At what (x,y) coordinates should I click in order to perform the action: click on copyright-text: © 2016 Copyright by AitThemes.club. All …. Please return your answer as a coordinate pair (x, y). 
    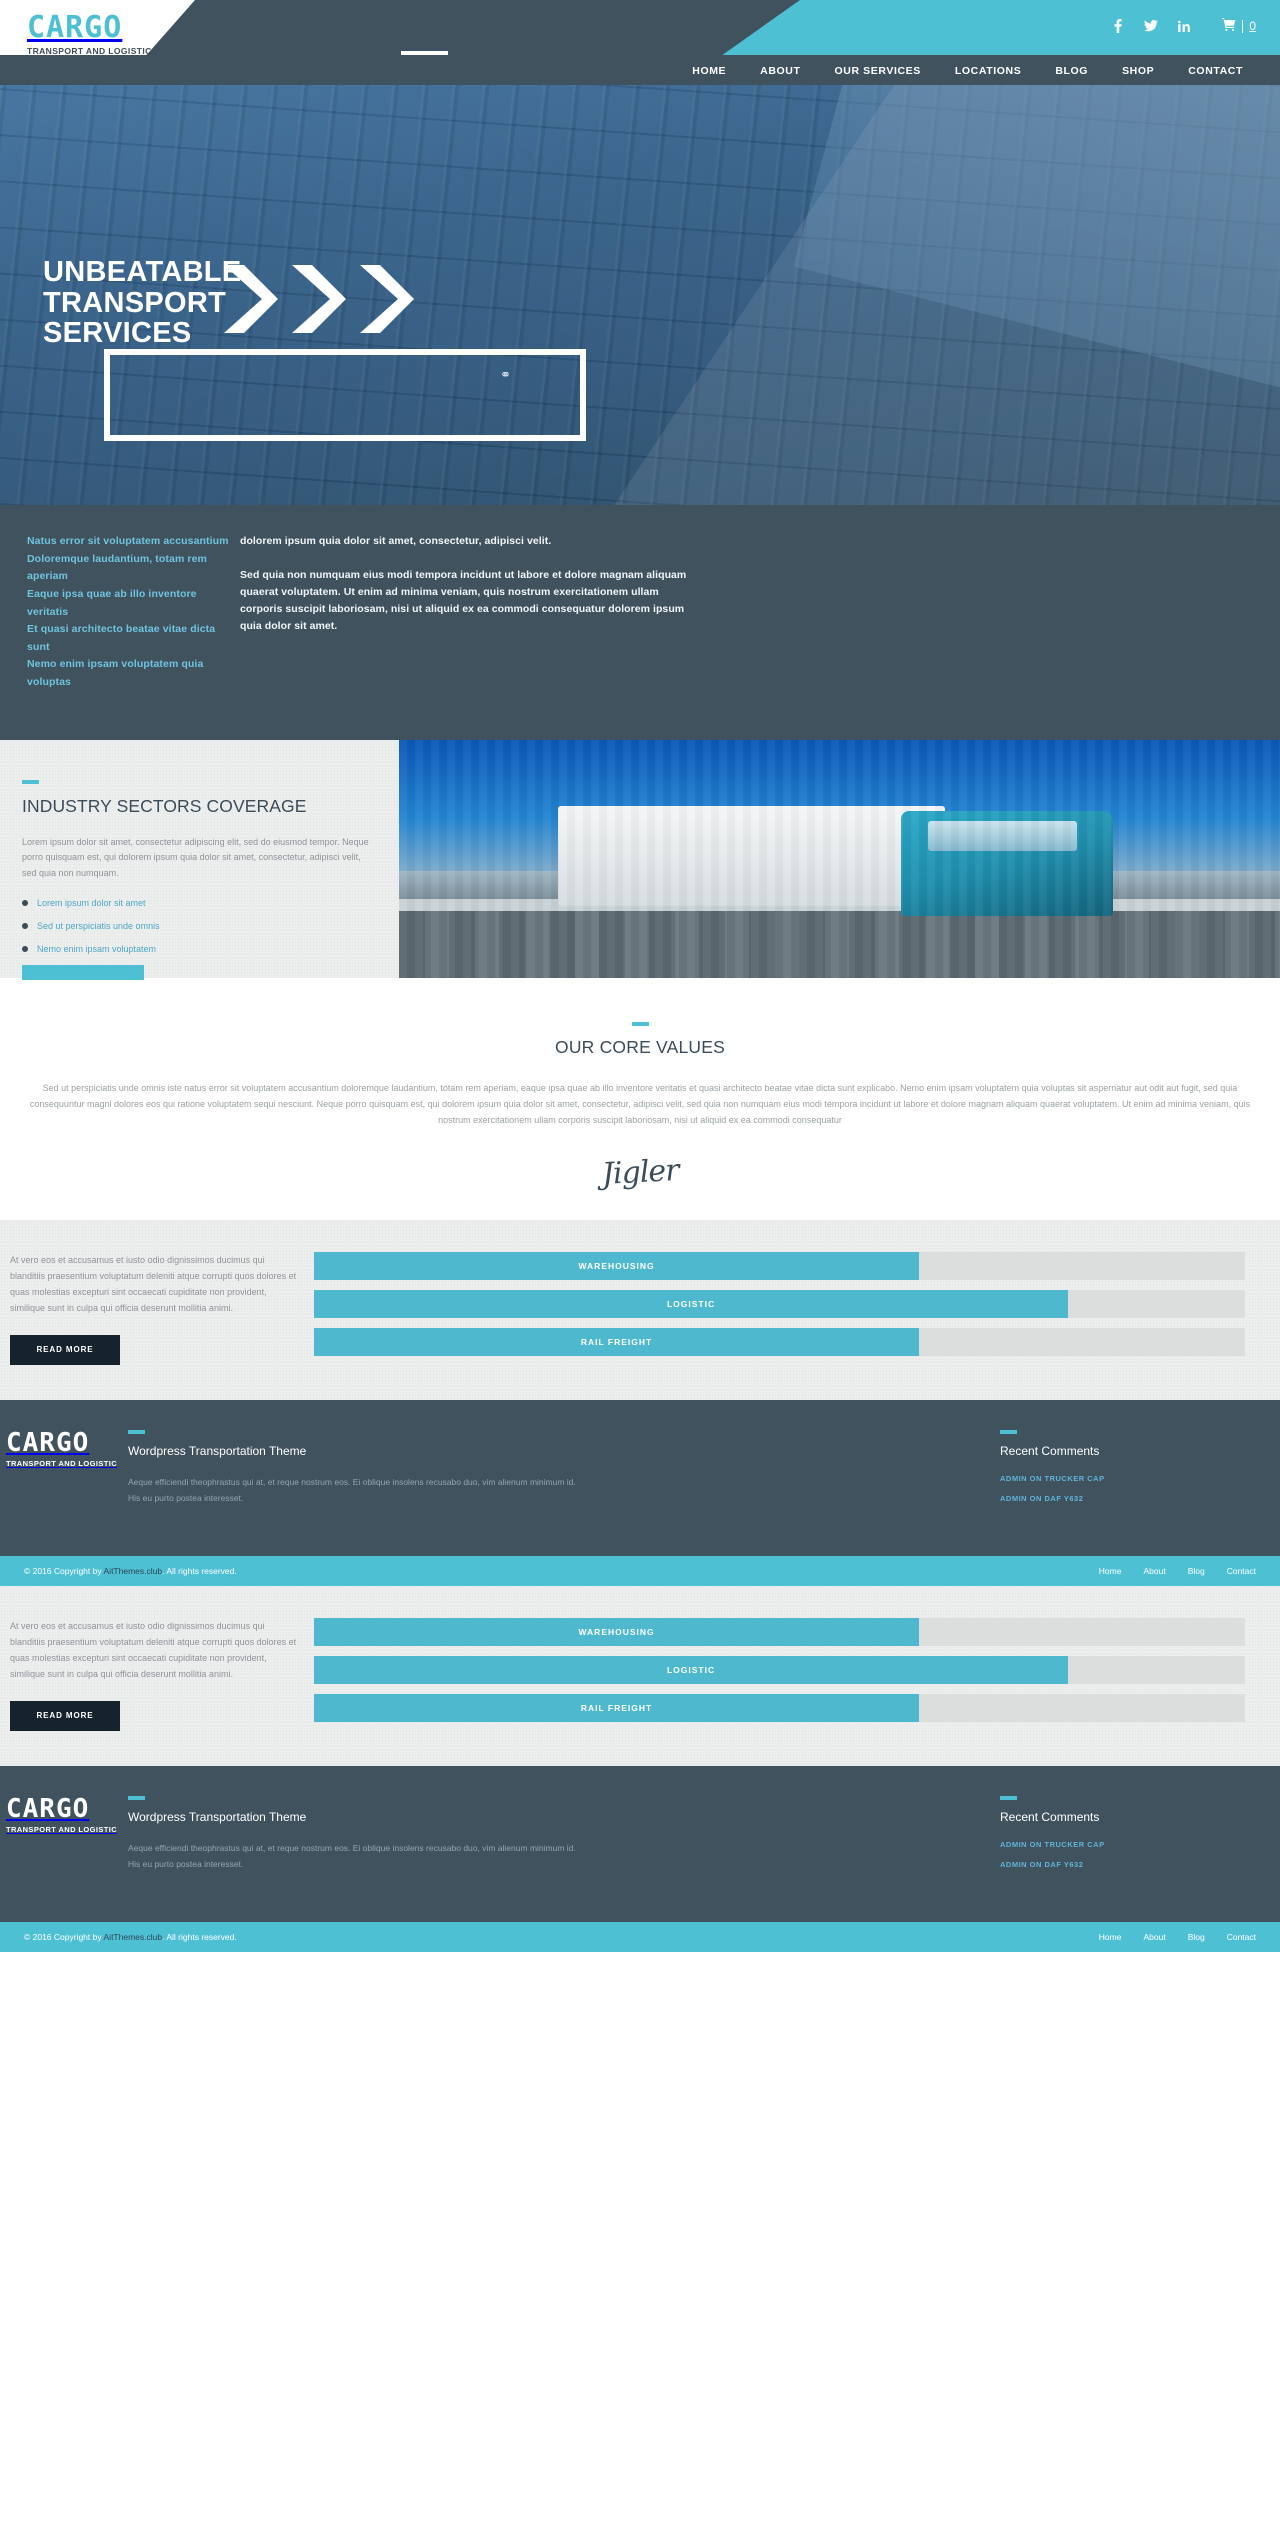
    Looking at the image, I should click on (130, 1571).